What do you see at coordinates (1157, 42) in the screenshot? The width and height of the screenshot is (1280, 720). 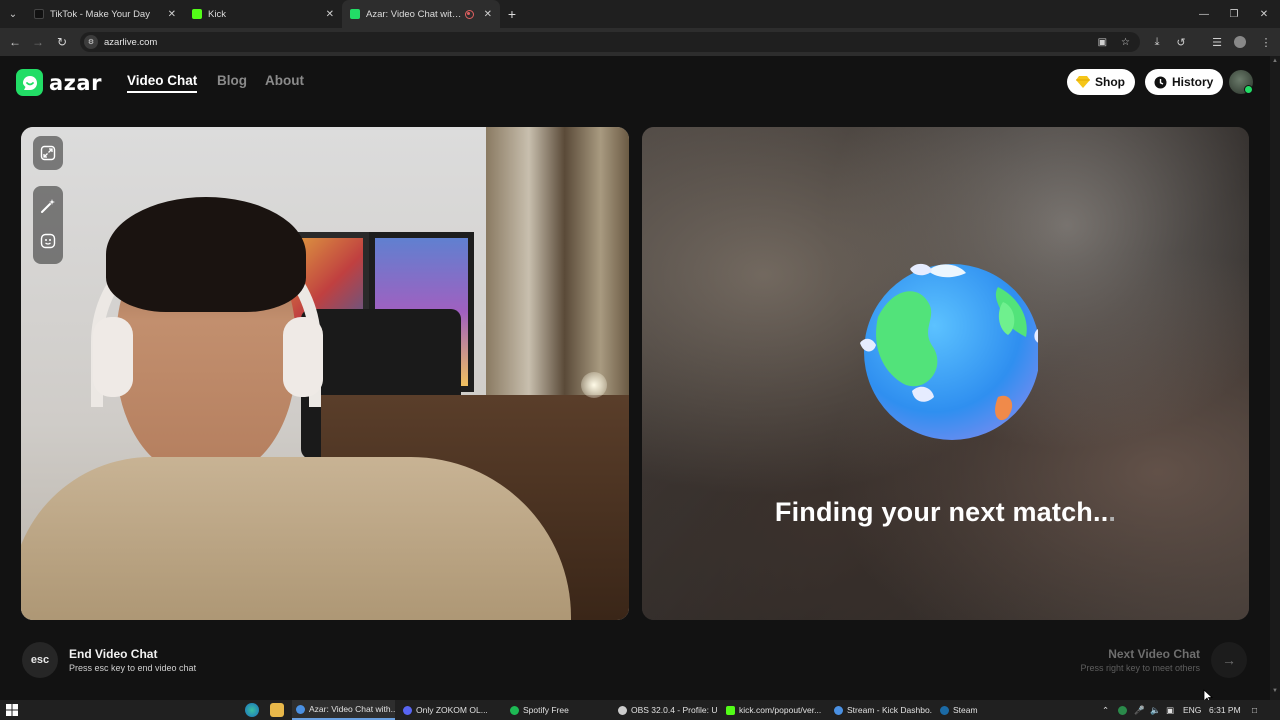 I see `downloads-icon: ⤓` at bounding box center [1157, 42].